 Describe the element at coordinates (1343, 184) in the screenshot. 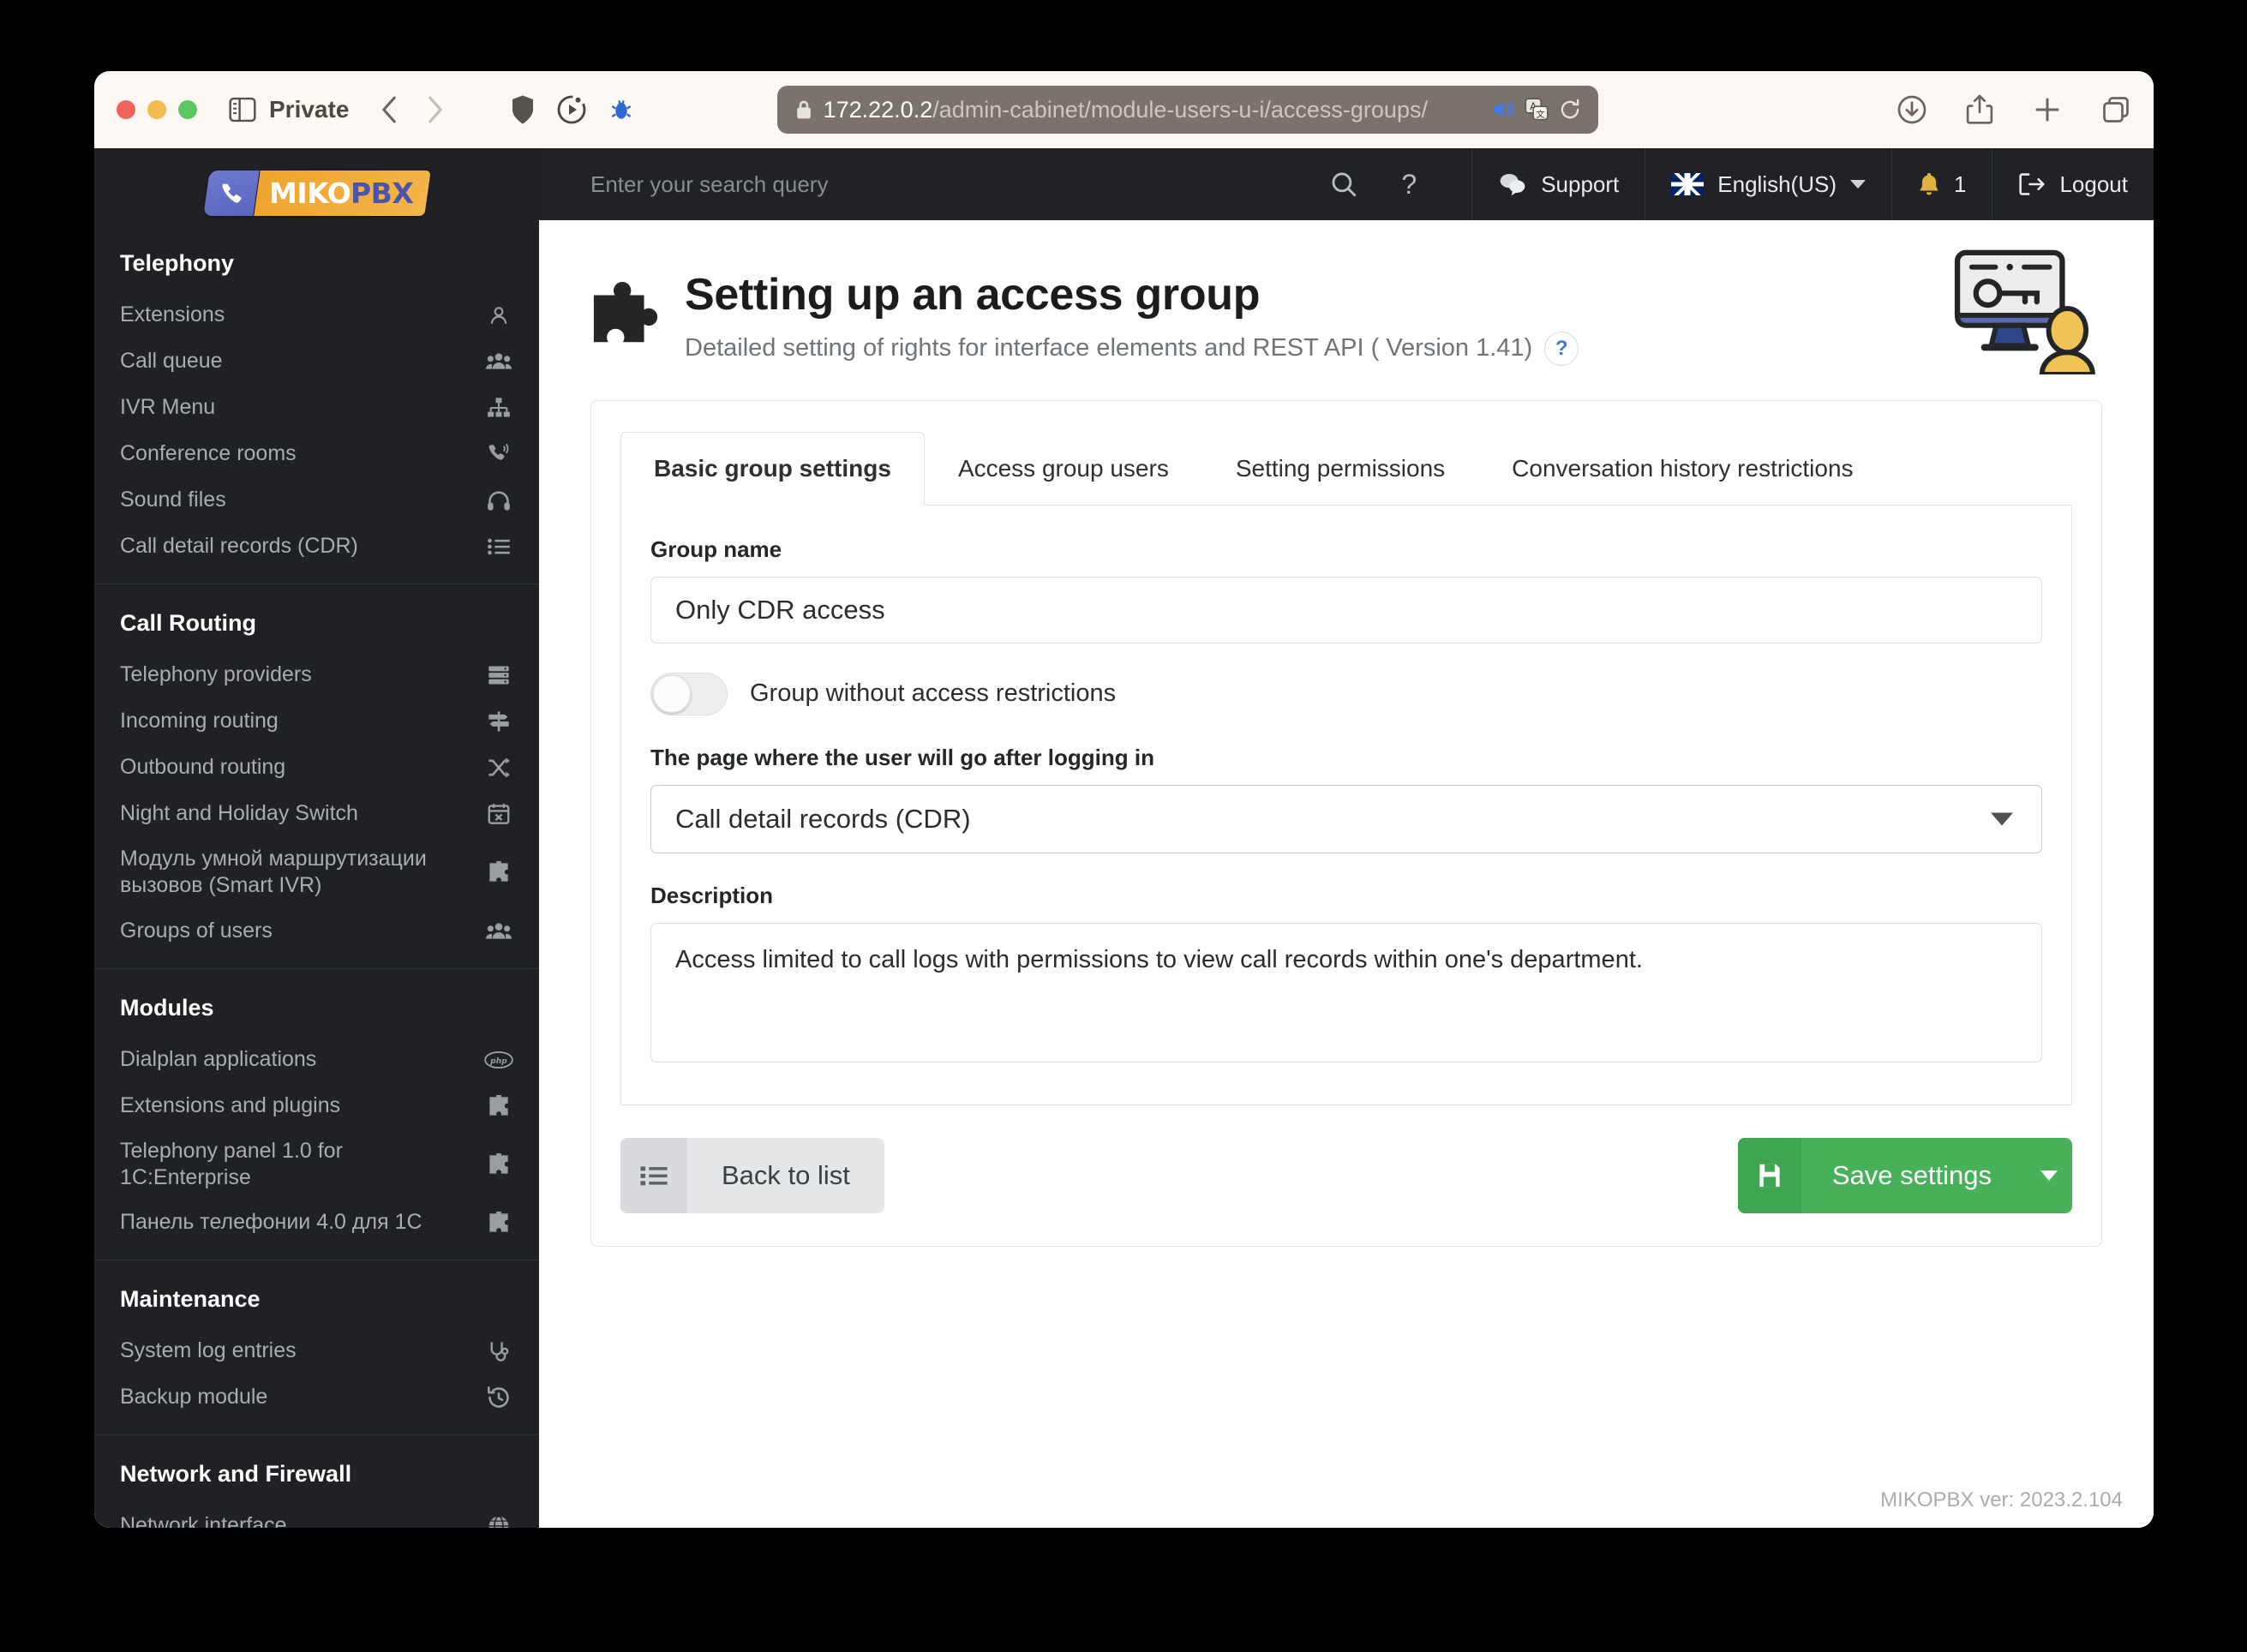

I see `search-icon` at that location.